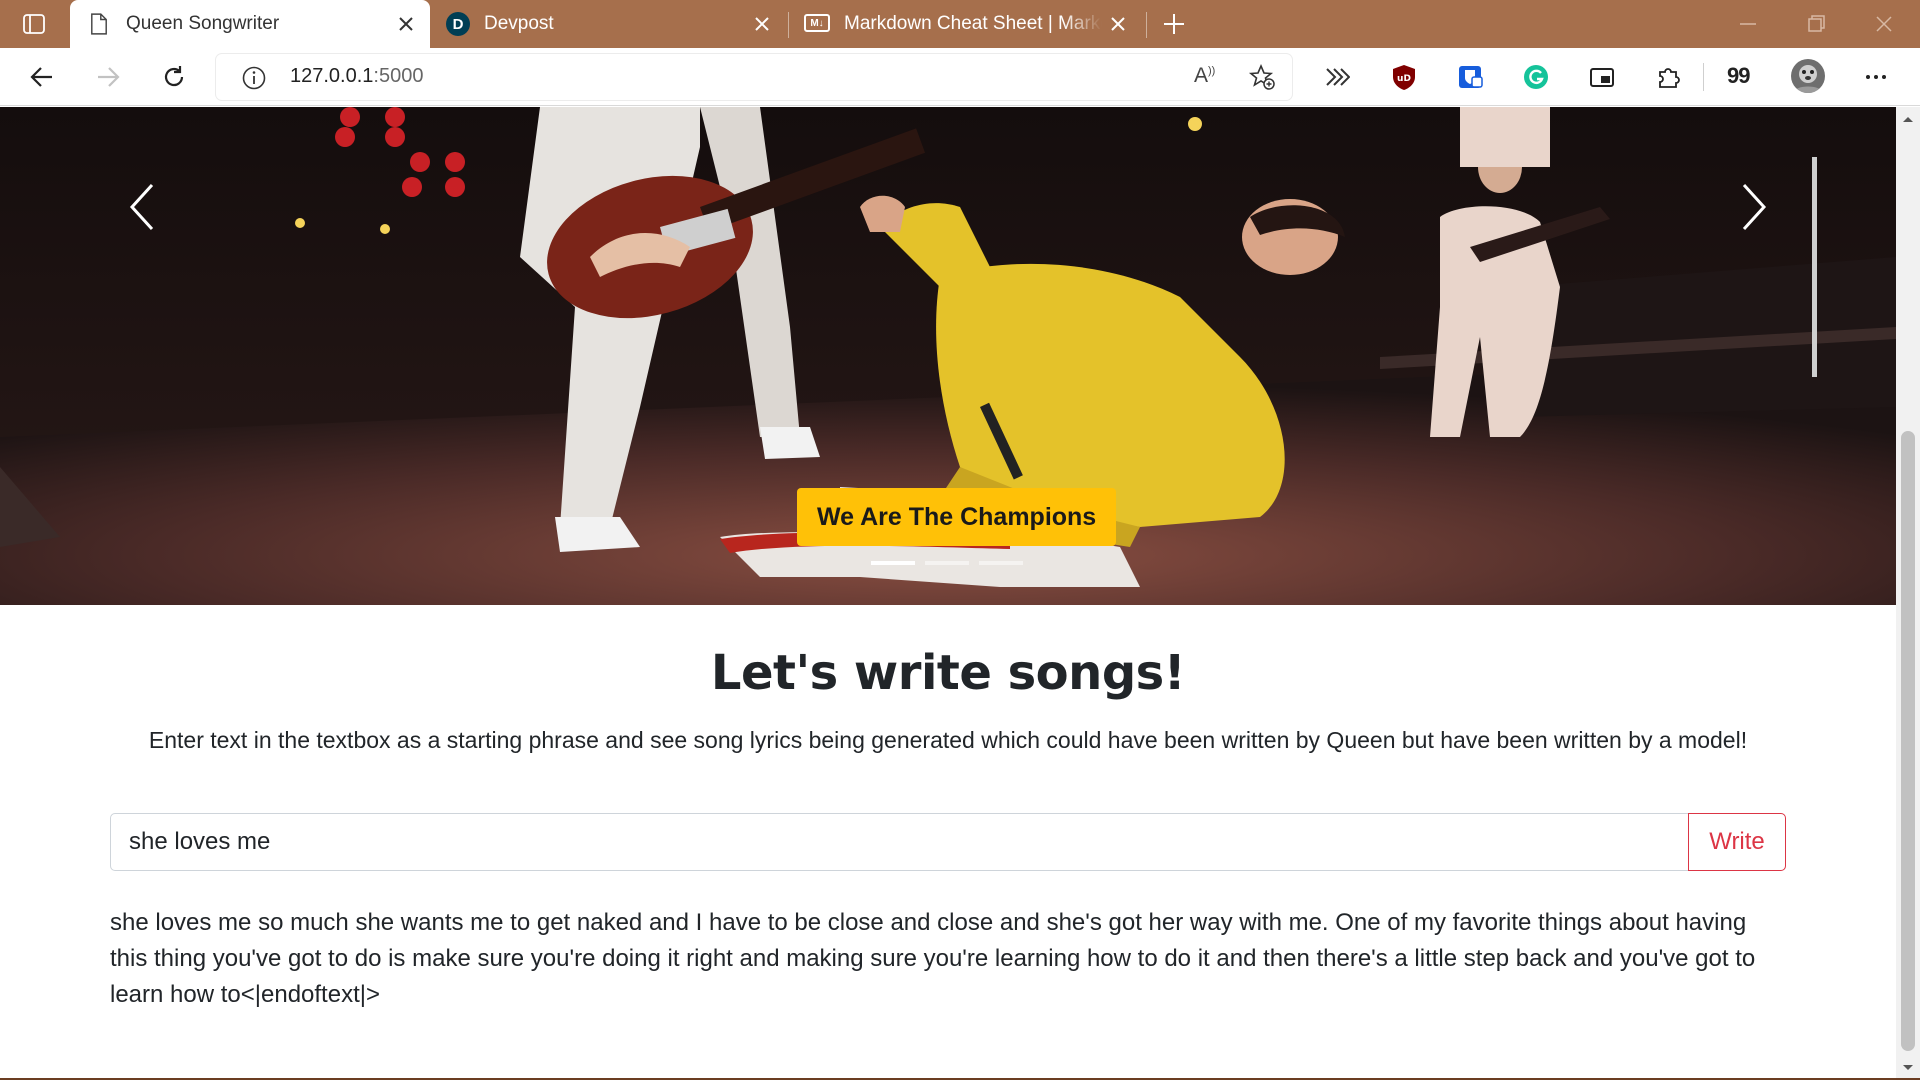 This screenshot has height=1080, width=1920. What do you see at coordinates (398, 76) in the screenshot?
I see `url-port: :5000` at bounding box center [398, 76].